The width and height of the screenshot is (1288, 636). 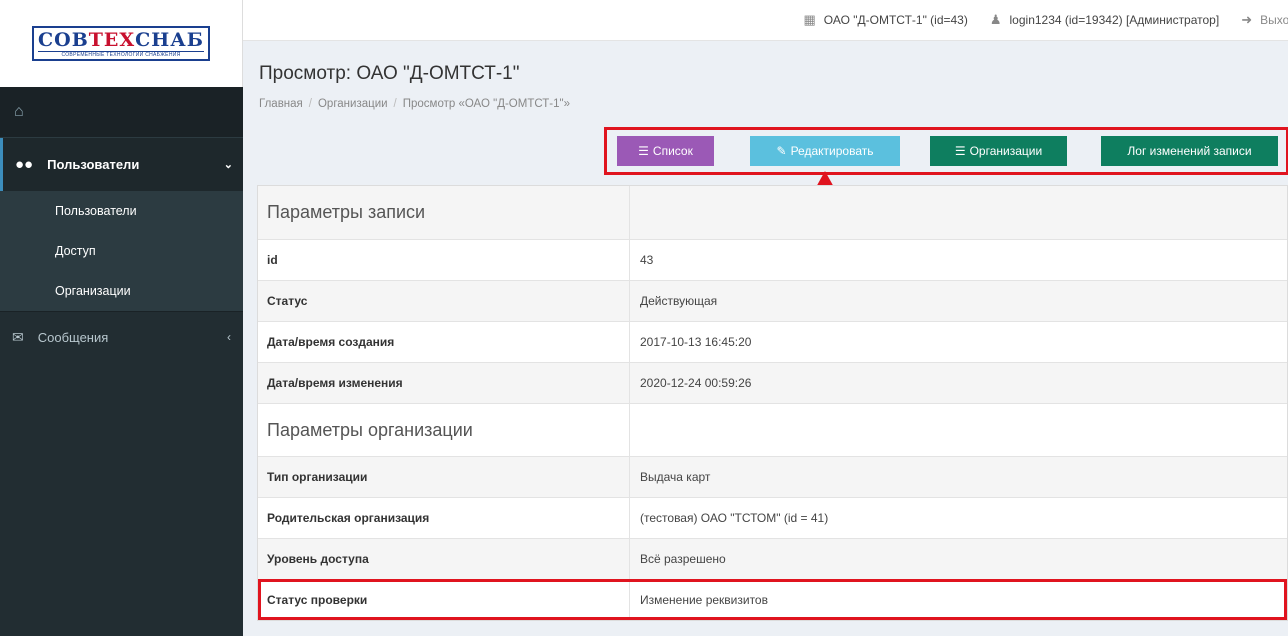 What do you see at coordinates (19, 111) in the screenshot?
I see `home-icon: ⌂` at bounding box center [19, 111].